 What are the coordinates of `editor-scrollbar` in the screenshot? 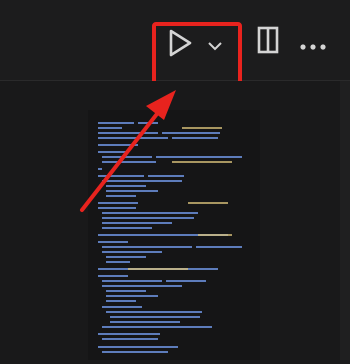 It's located at (345, 220).